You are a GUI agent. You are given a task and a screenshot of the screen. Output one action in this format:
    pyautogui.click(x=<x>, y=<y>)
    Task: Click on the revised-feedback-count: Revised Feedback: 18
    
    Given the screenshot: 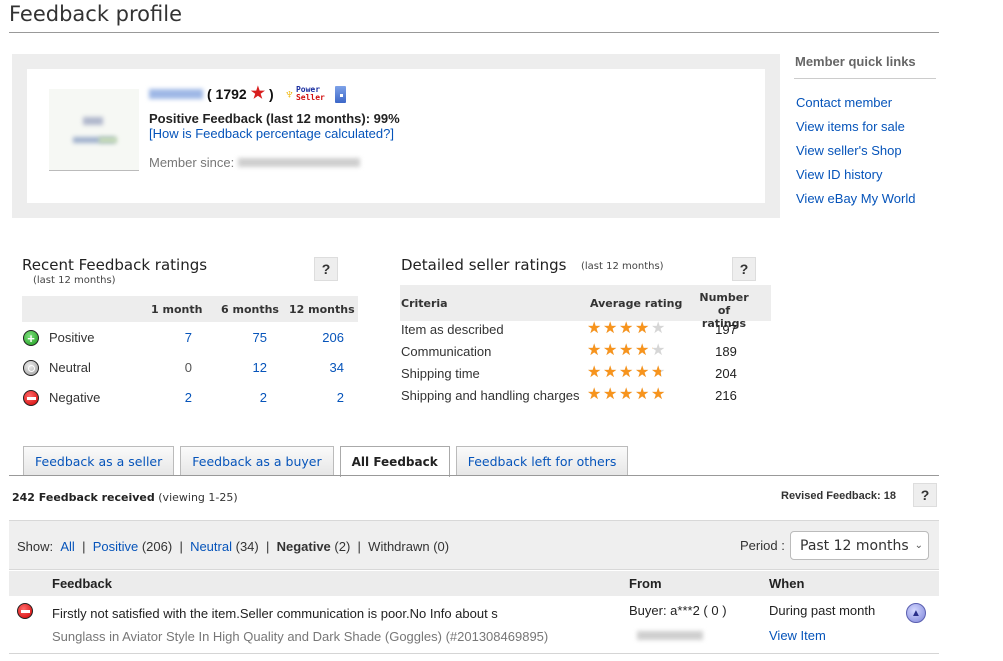 What is the action you would take?
    pyautogui.click(x=838, y=496)
    